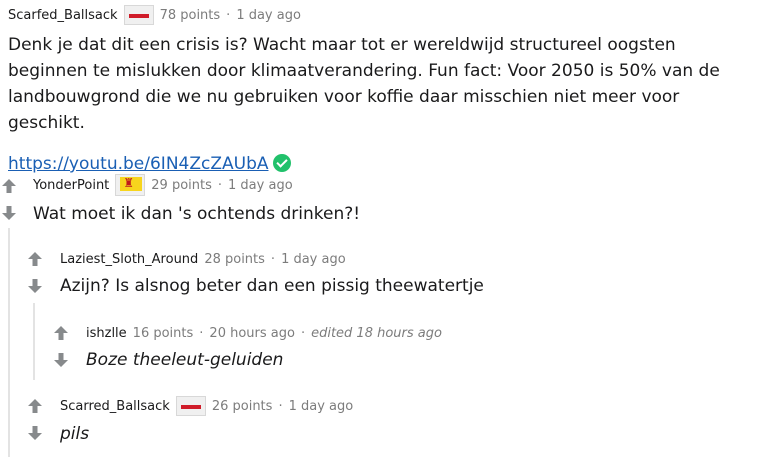  Describe the element at coordinates (71, 185) in the screenshot. I see `comment-author: YonderPoint` at that location.